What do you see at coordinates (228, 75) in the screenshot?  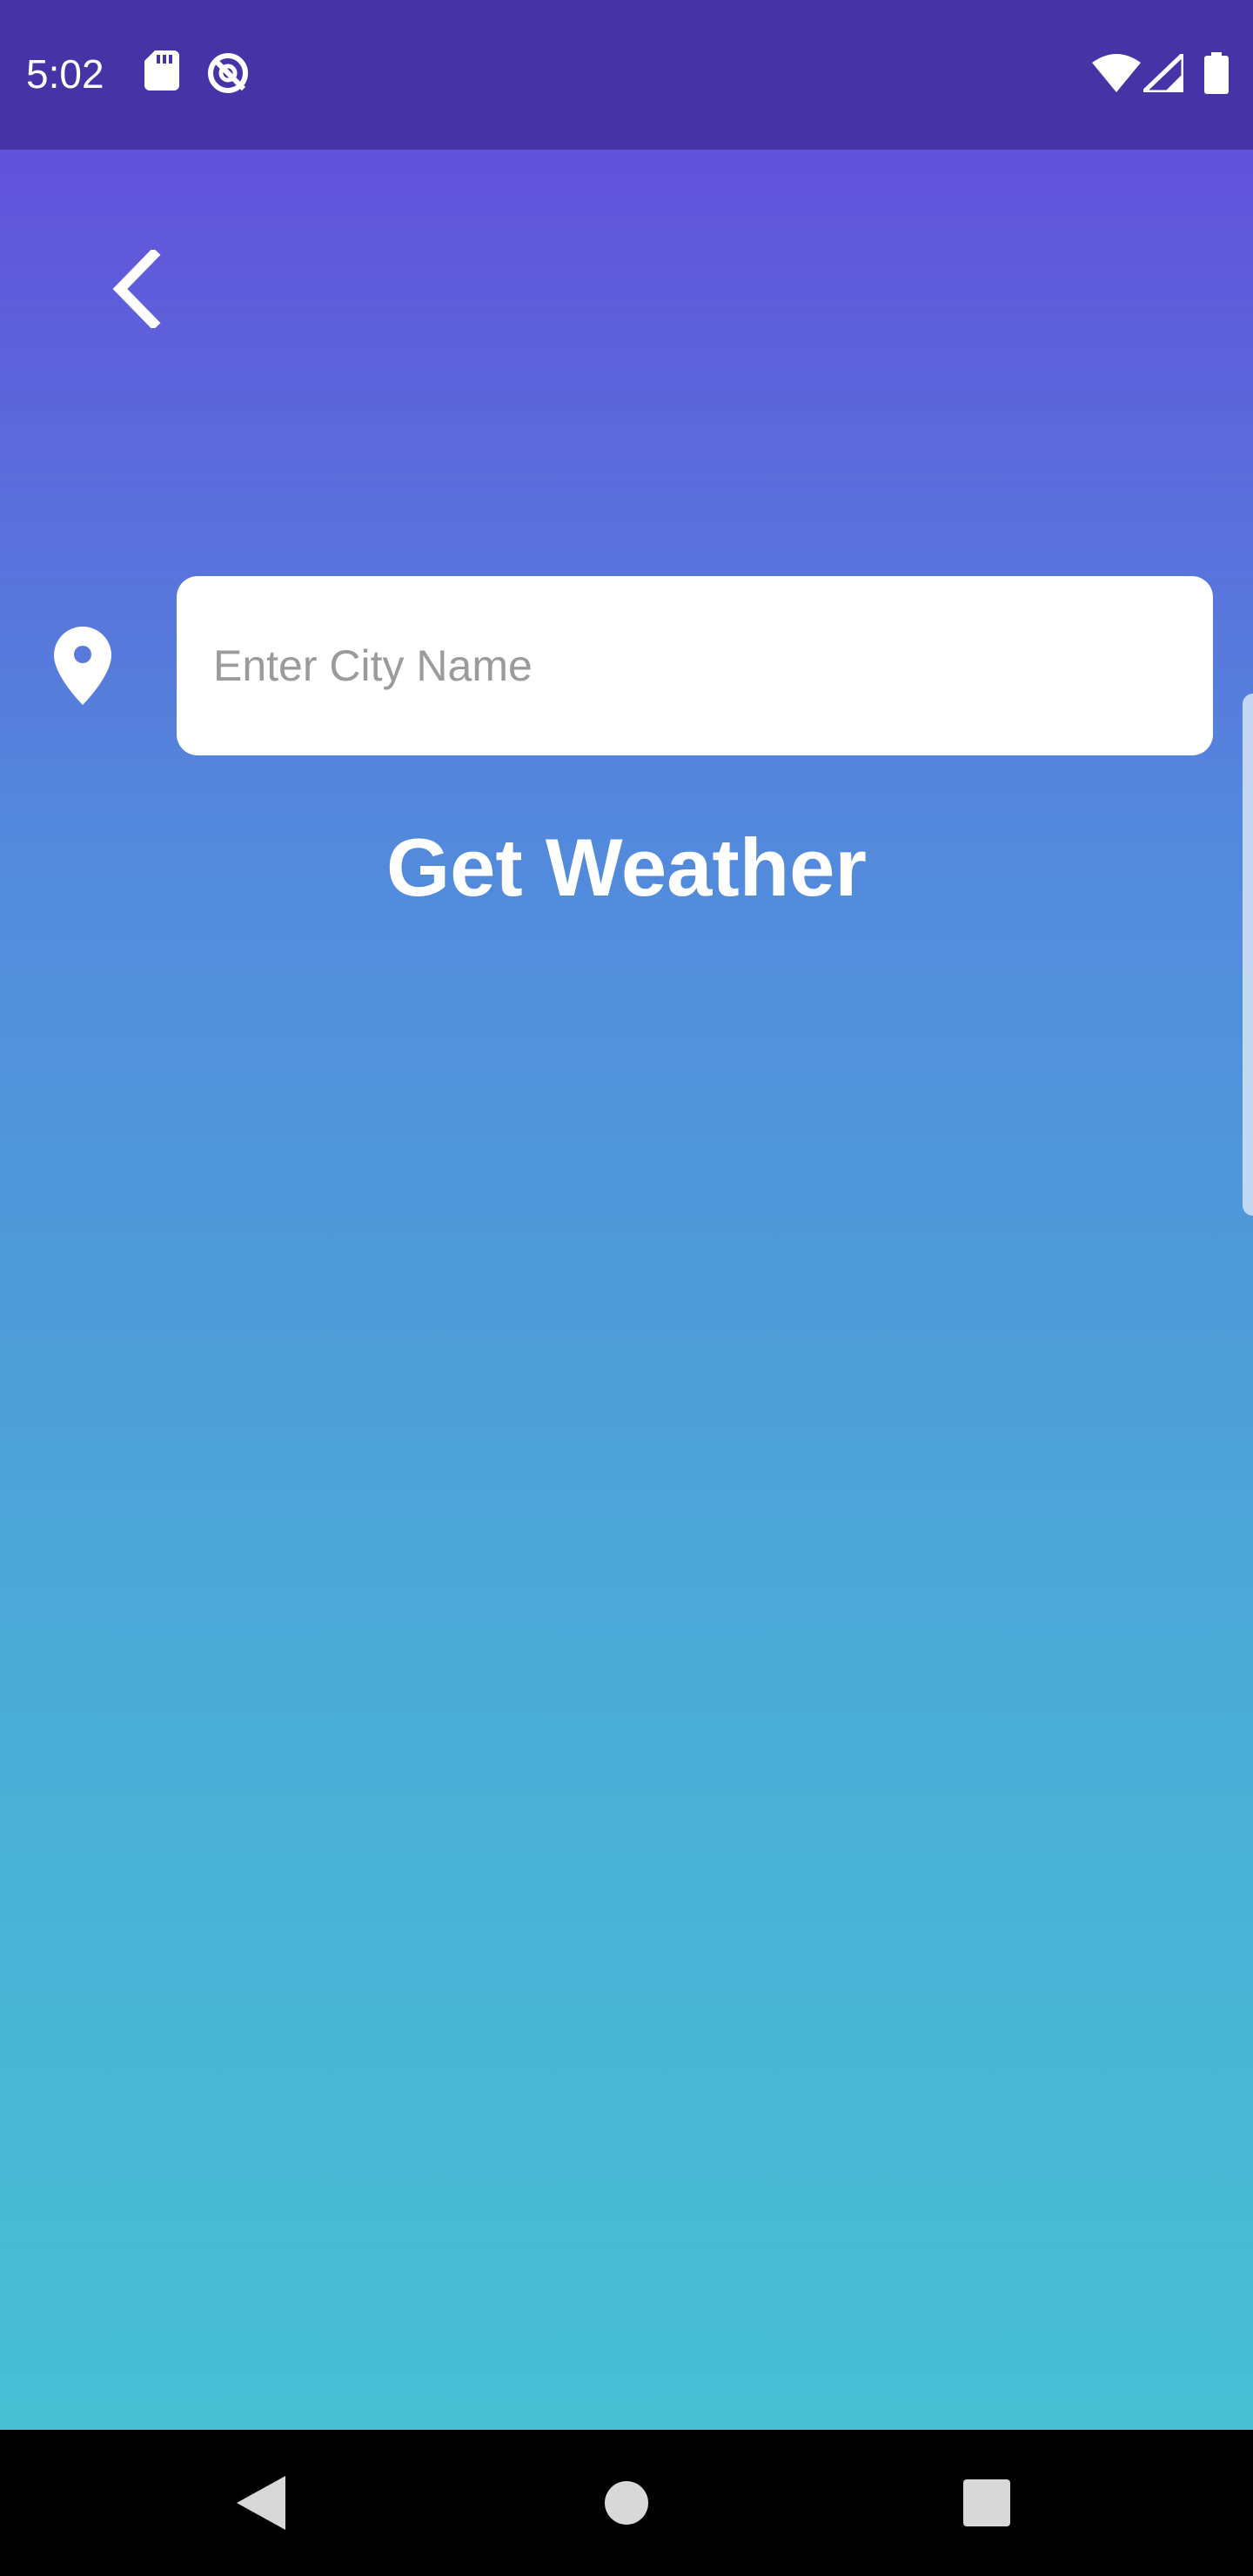 I see `sync-off-icon` at bounding box center [228, 75].